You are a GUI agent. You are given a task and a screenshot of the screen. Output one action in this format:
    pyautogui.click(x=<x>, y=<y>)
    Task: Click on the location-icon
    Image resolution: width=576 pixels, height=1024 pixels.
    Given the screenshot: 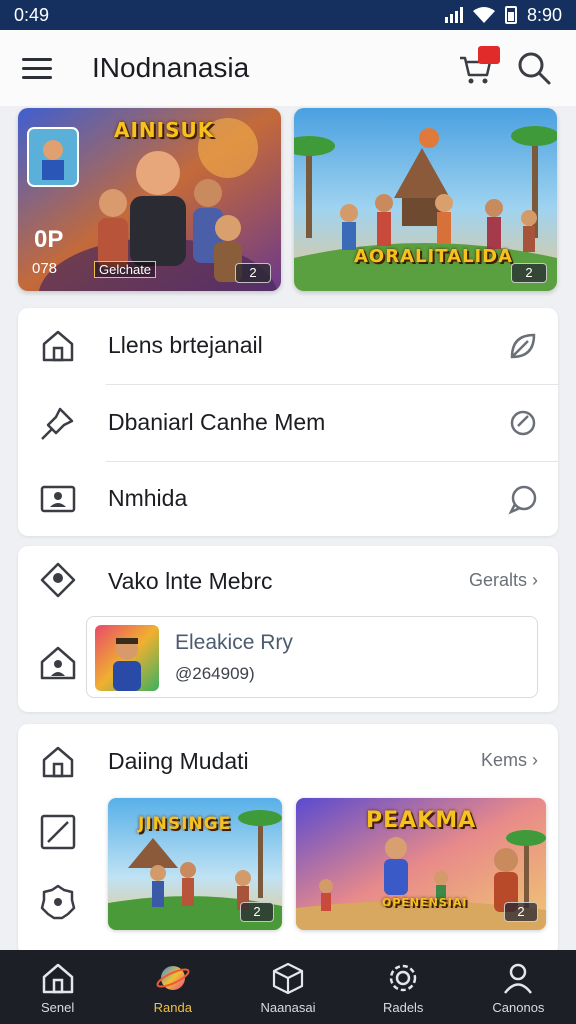 What is the action you would take?
    pyautogui.click(x=58, y=580)
    